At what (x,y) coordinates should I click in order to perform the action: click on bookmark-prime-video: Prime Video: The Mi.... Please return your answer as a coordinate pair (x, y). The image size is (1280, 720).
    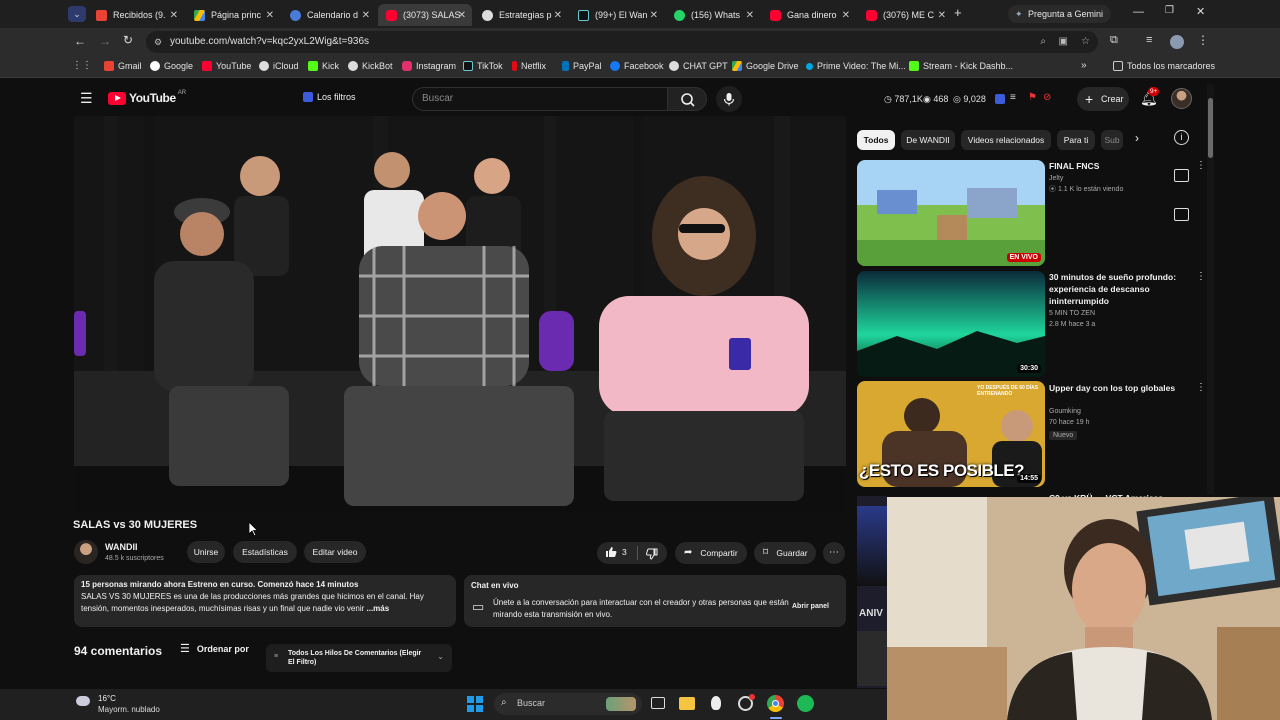
    Looking at the image, I should click on (856, 66).